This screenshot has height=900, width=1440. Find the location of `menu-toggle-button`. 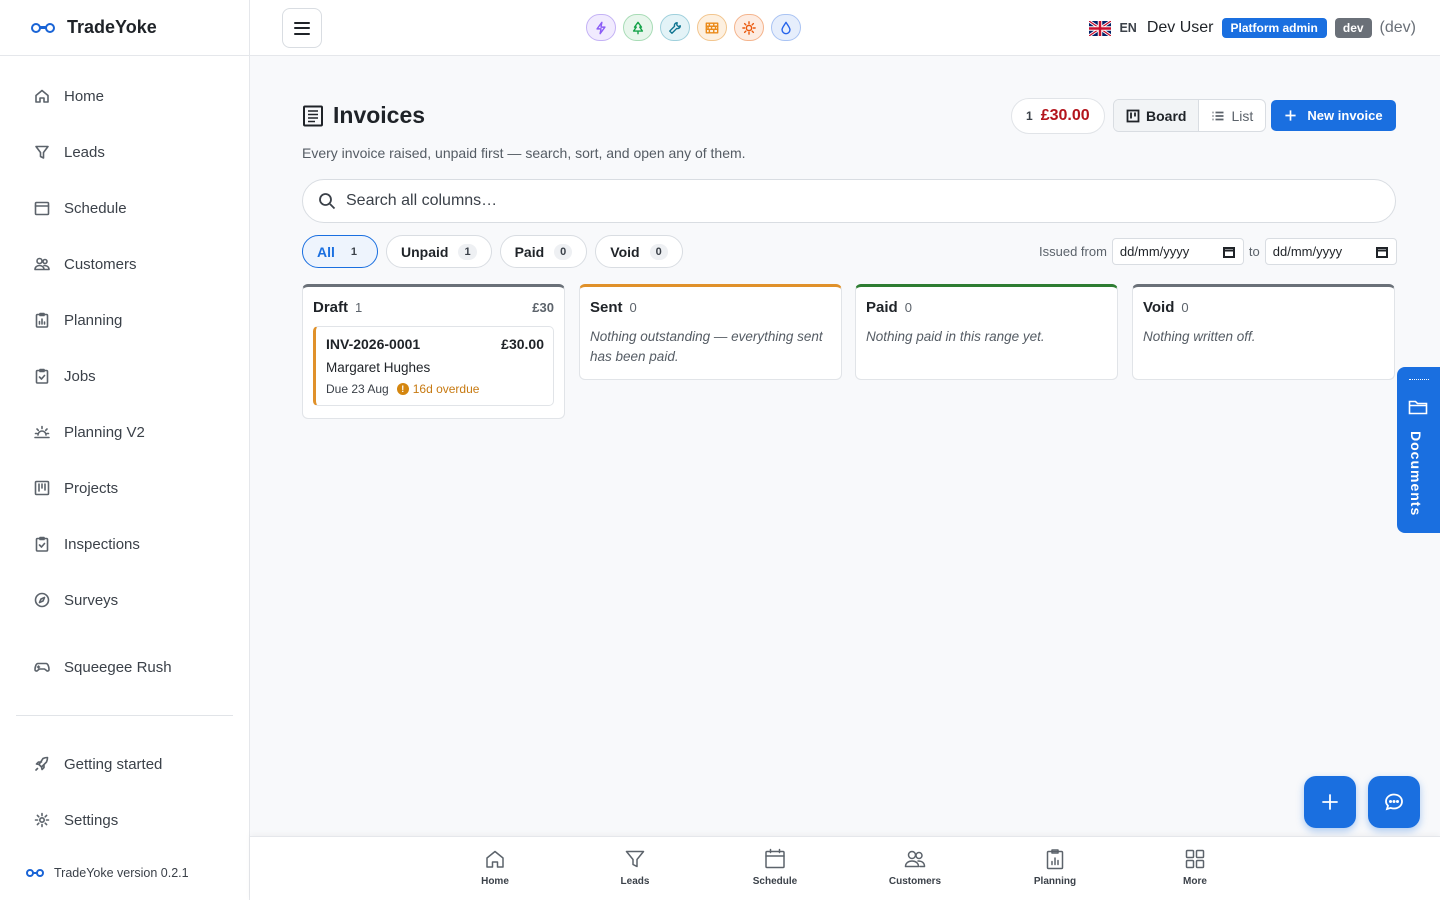

menu-toggle-button is located at coordinates (302, 28).